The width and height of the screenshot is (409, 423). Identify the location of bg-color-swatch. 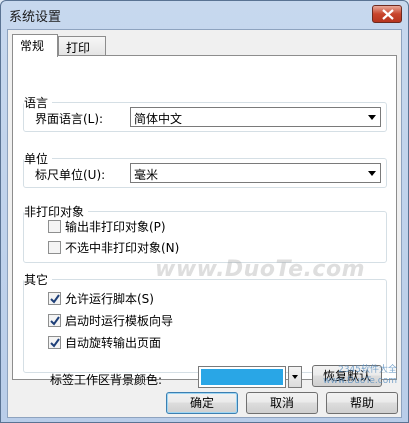
(242, 377).